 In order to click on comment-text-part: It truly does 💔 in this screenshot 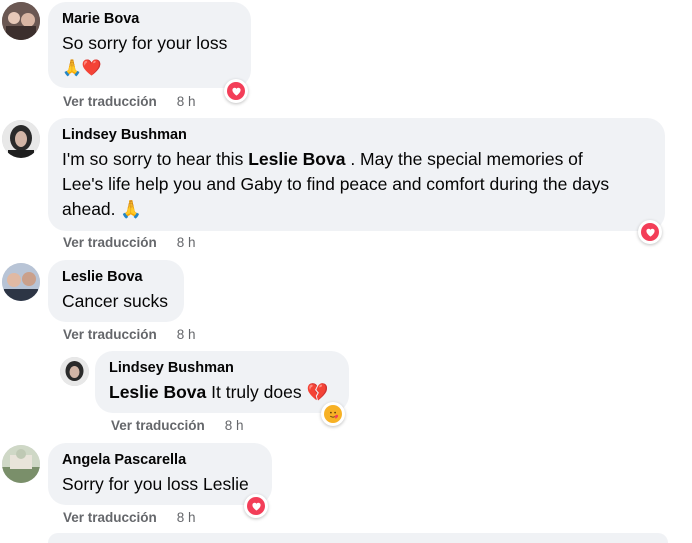, I will do `click(267, 392)`.